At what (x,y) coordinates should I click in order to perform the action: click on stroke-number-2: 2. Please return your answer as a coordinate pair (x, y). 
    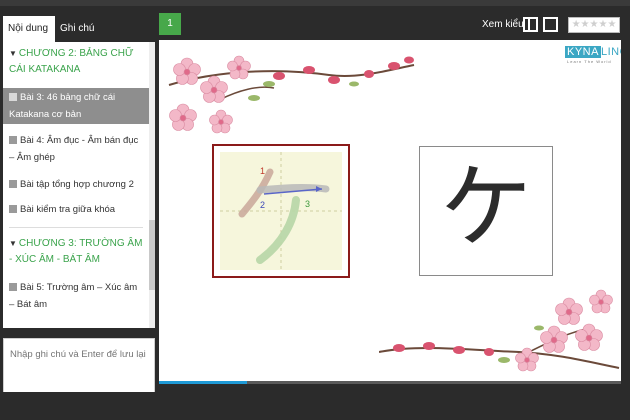
    Looking at the image, I should click on (262, 205).